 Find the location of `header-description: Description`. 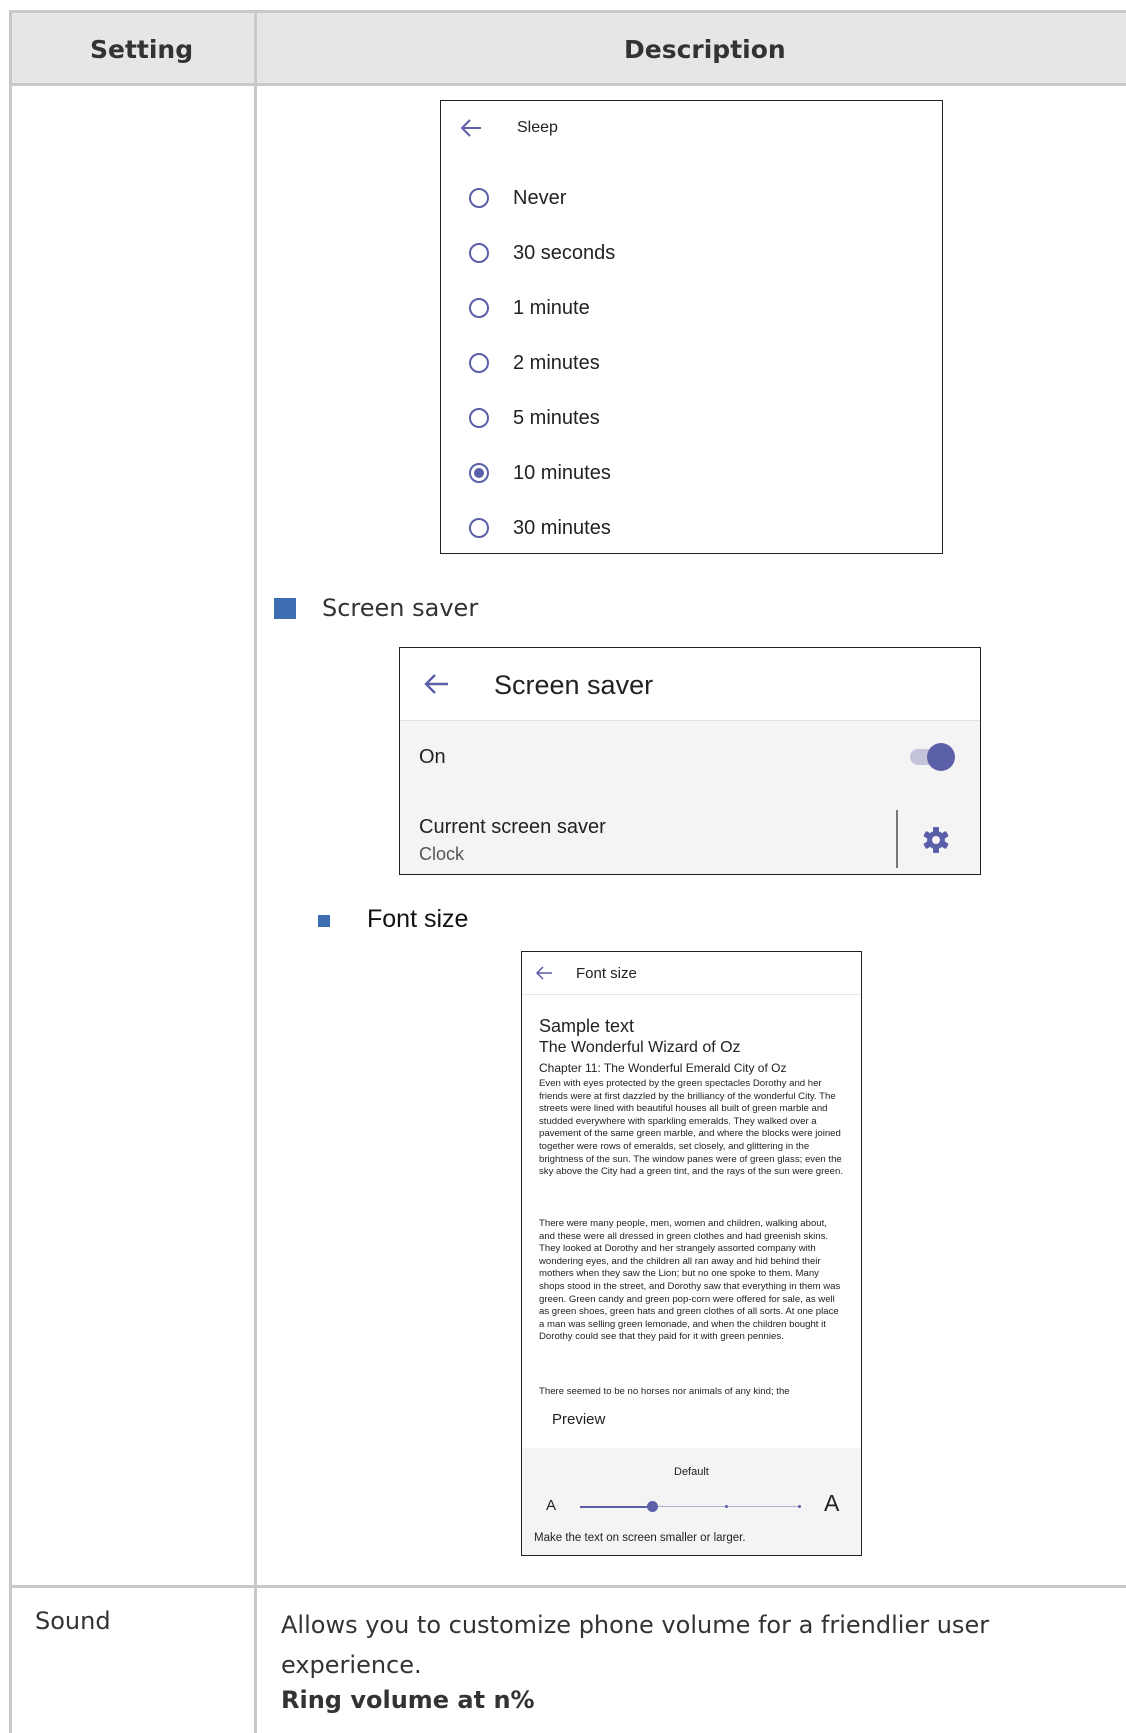

header-description: Description is located at coordinates (705, 49).